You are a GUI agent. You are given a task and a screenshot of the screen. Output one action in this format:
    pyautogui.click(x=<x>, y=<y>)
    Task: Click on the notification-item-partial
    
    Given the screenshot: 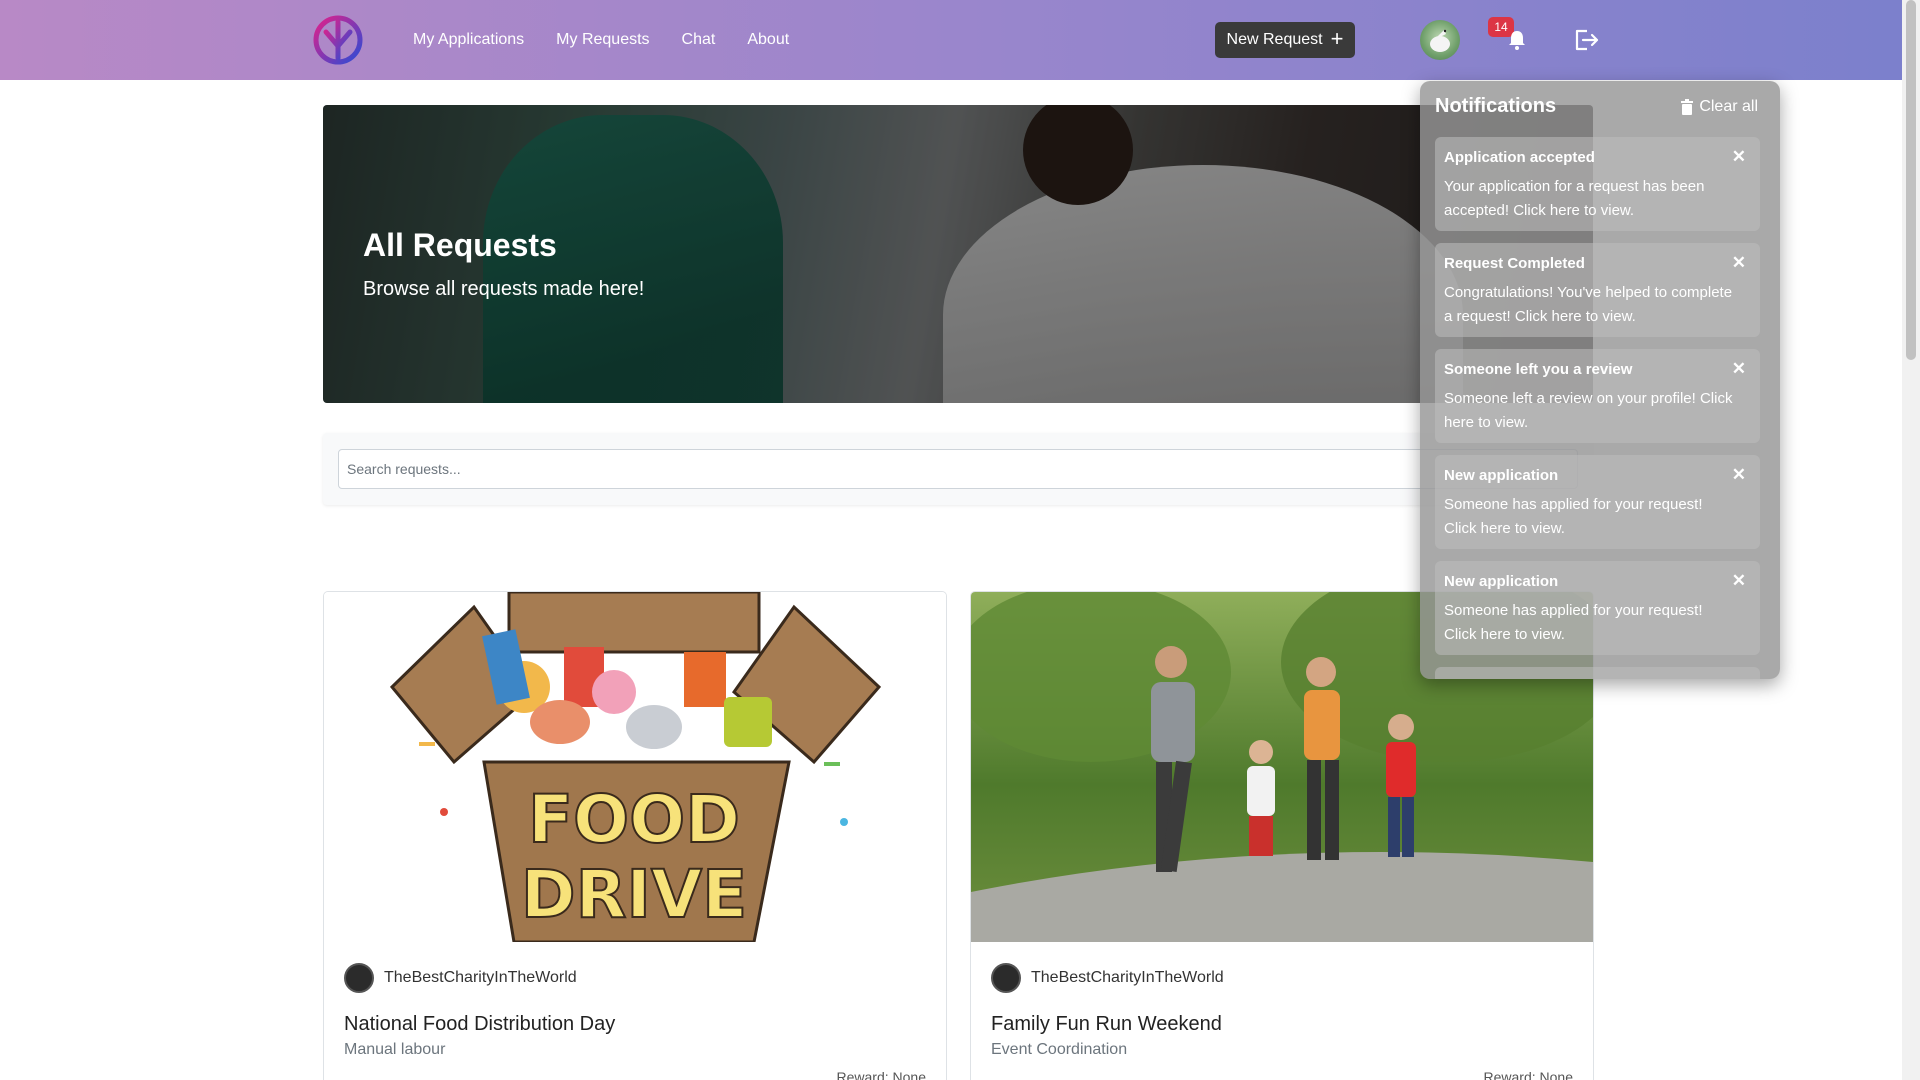 What is the action you would take?
    pyautogui.click(x=1597, y=673)
    